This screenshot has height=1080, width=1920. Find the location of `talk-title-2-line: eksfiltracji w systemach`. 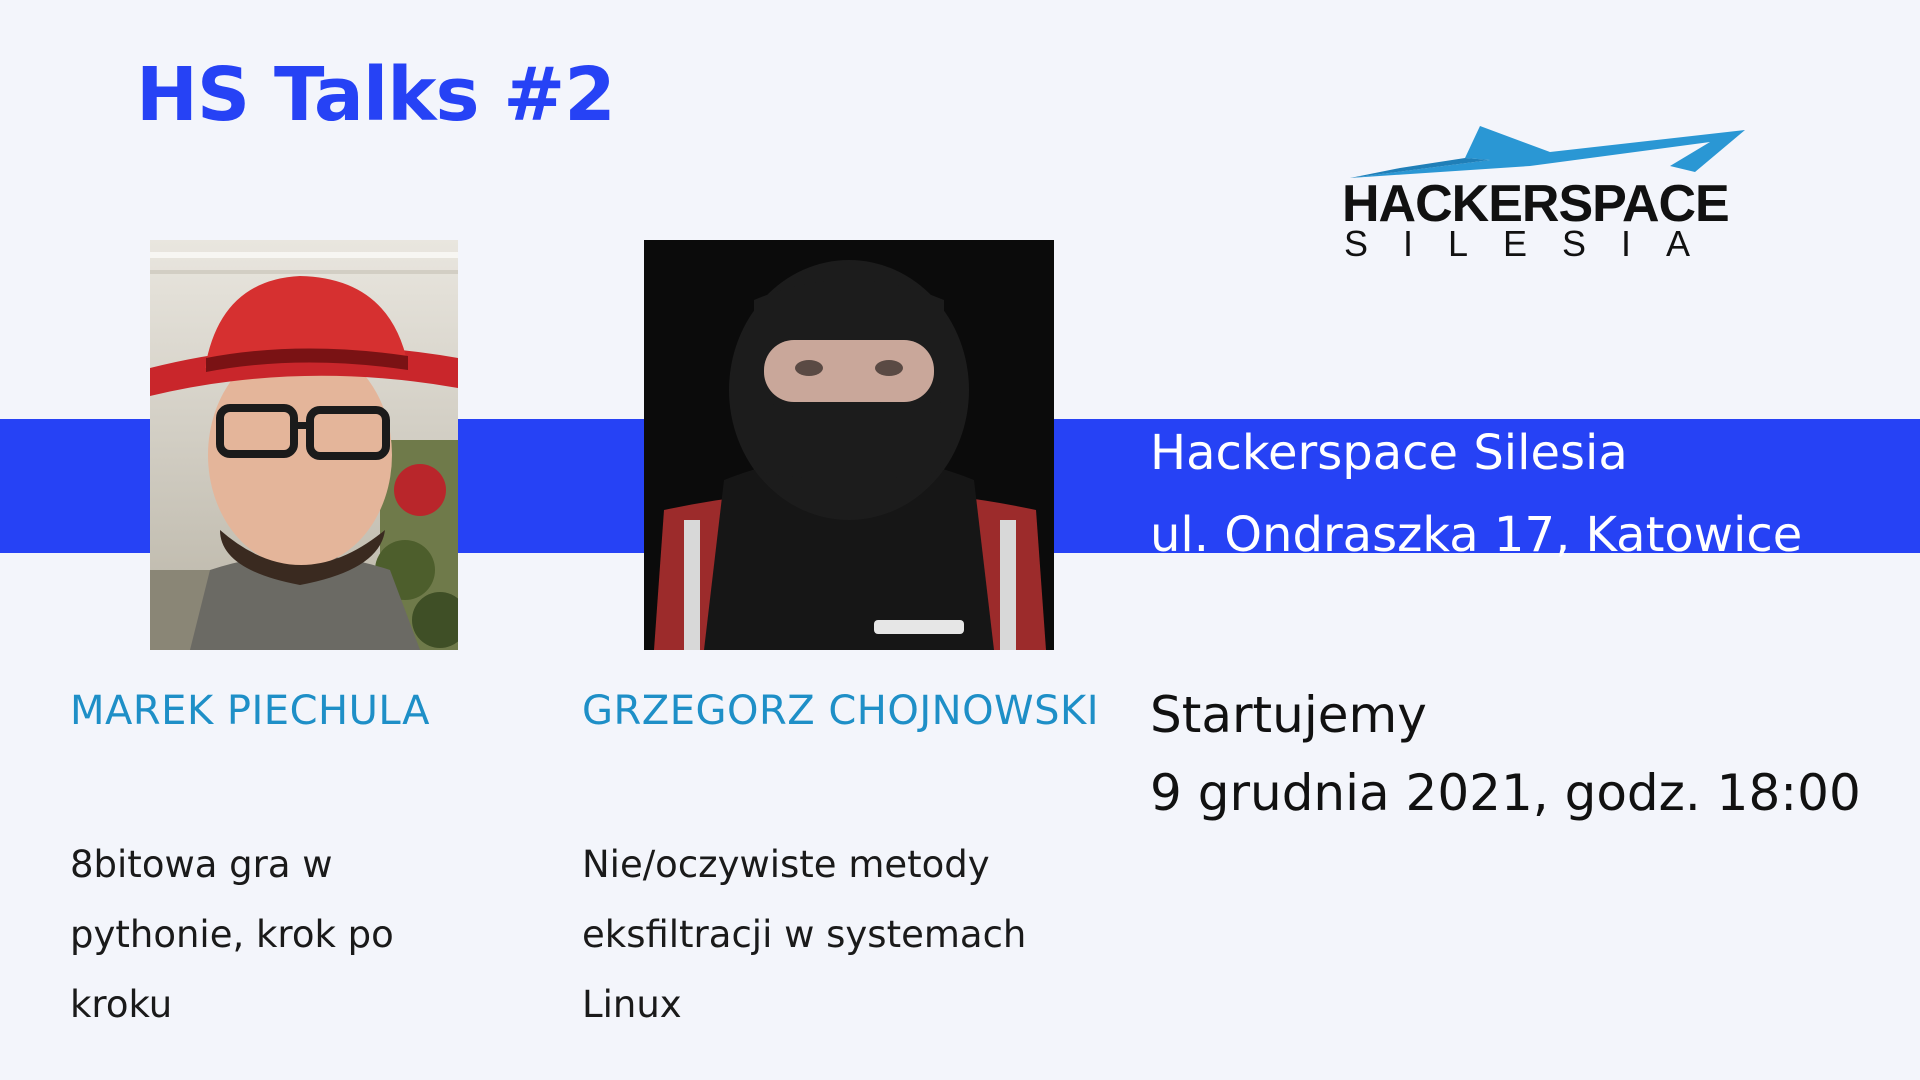

talk-title-2-line: eksfiltracji w systemach is located at coordinates (804, 934).